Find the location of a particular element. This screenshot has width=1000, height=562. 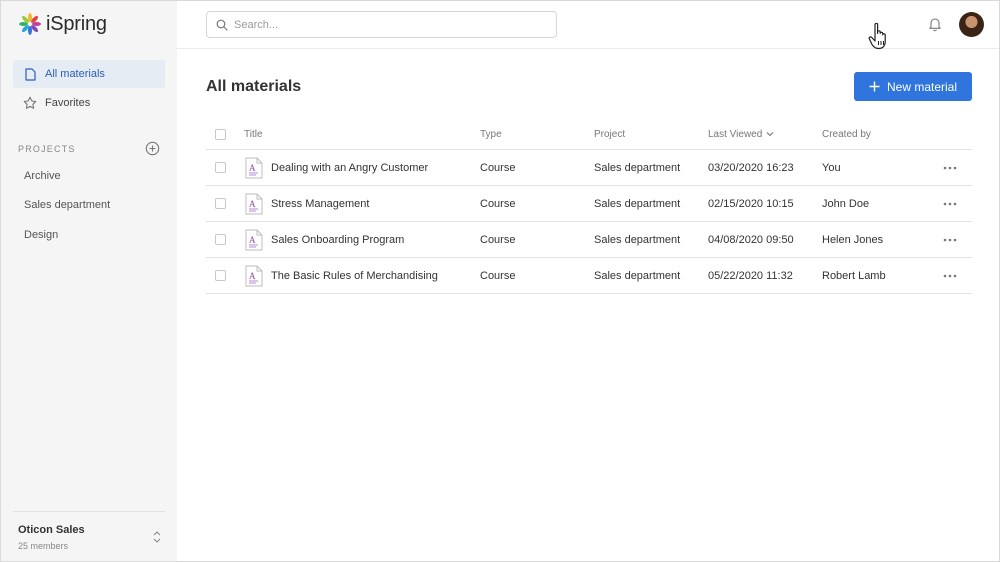

row-last-viewed: 02/15/2020 10:15 is located at coordinates (751, 203).